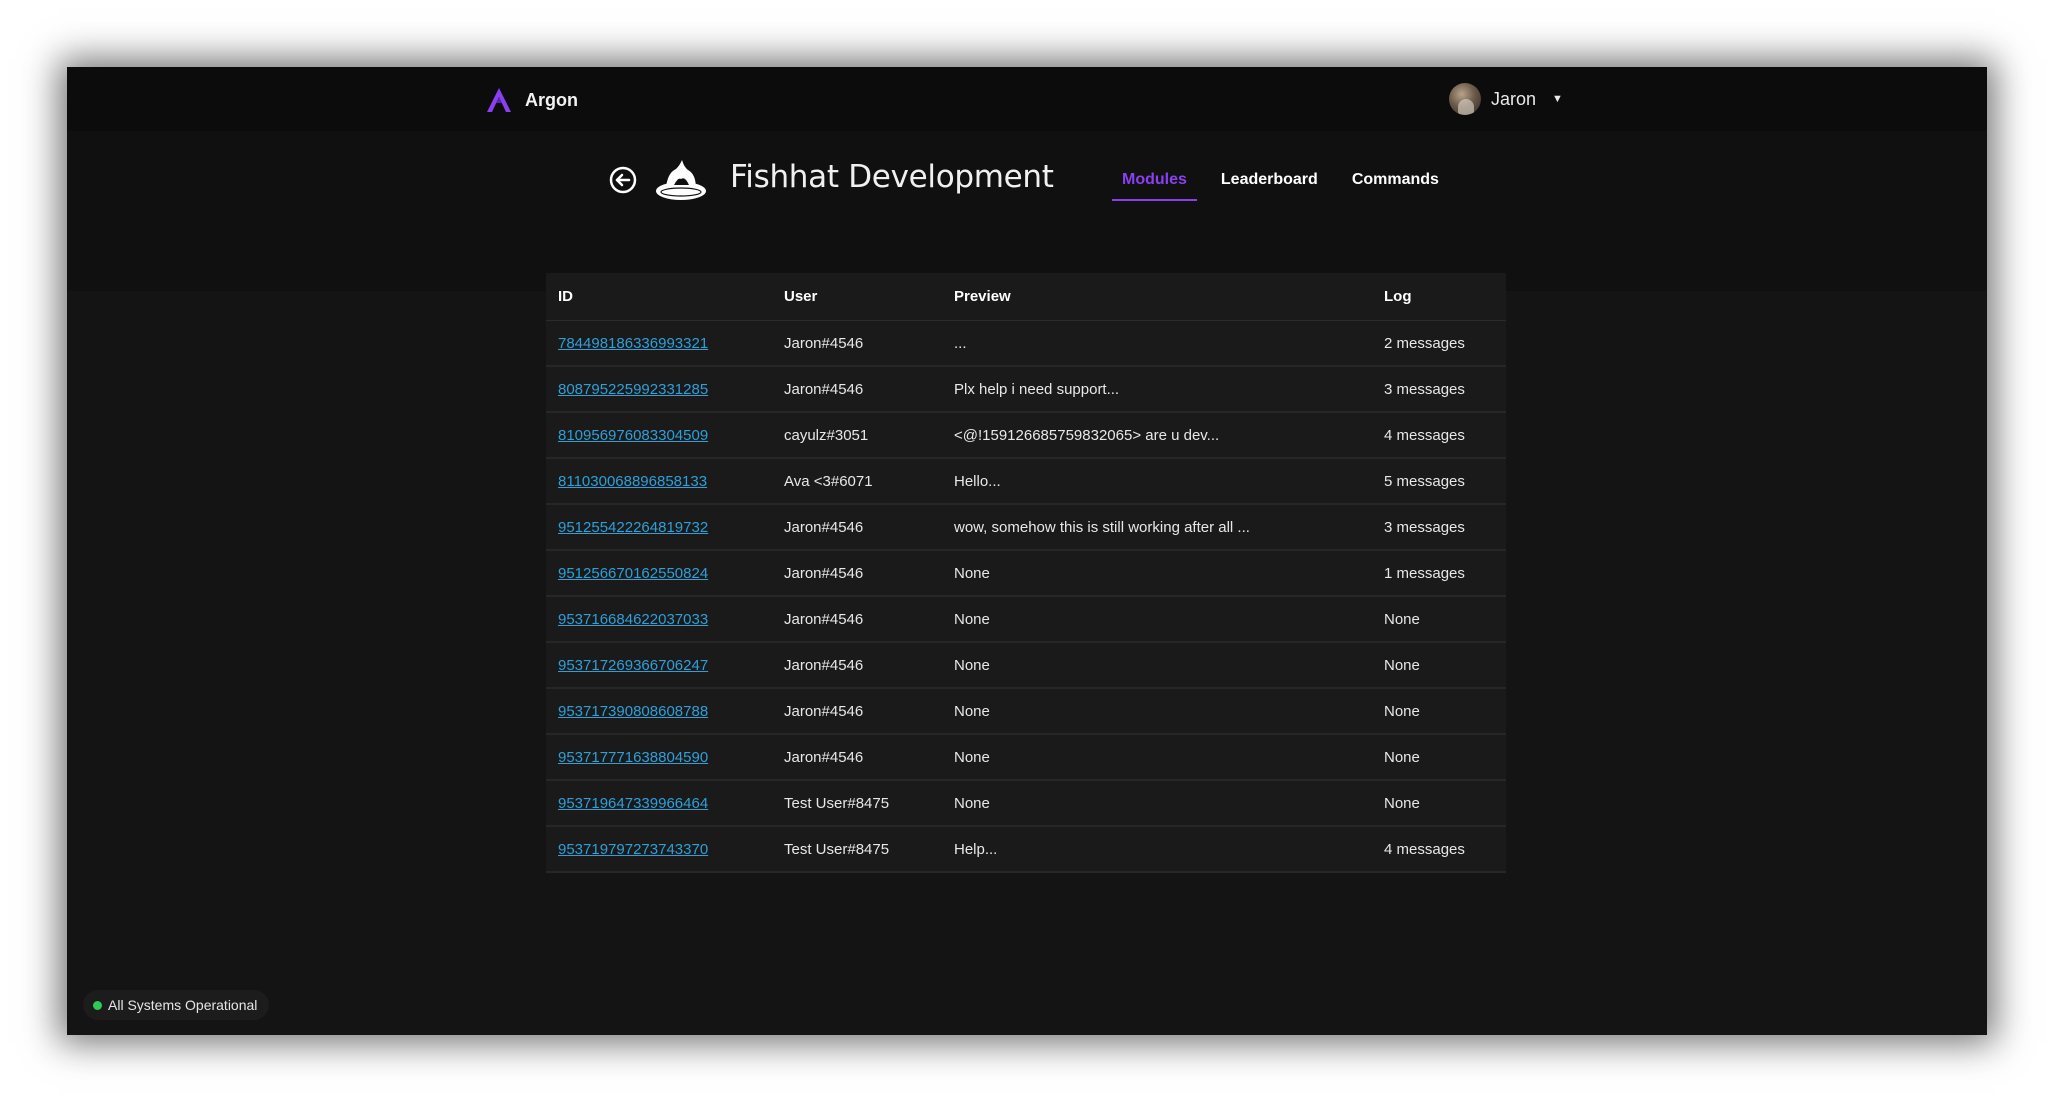  Describe the element at coordinates (633, 389) in the screenshot. I see `thread-id-link: 808795225992331285` at that location.